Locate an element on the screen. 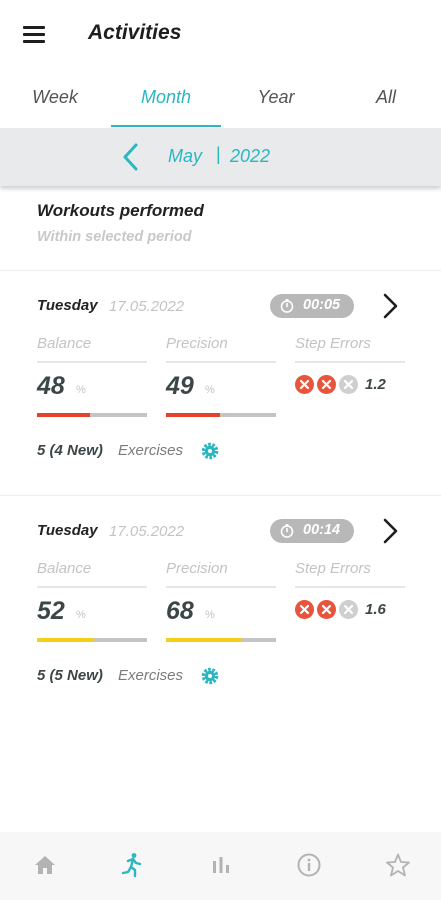  section-subtitle: Within selected period is located at coordinates (114, 237).